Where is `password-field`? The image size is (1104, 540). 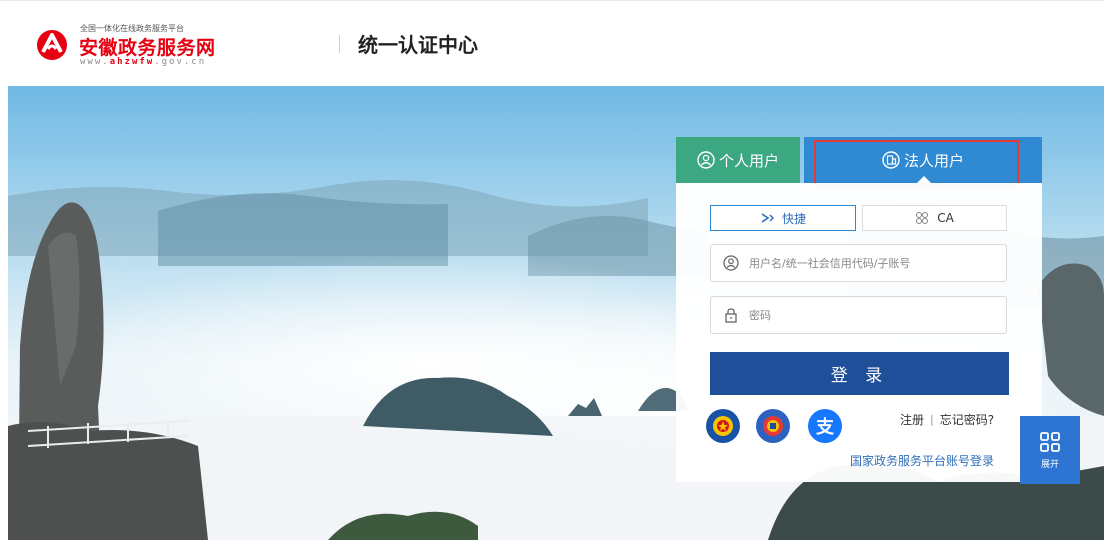
password-field is located at coordinates (858, 315).